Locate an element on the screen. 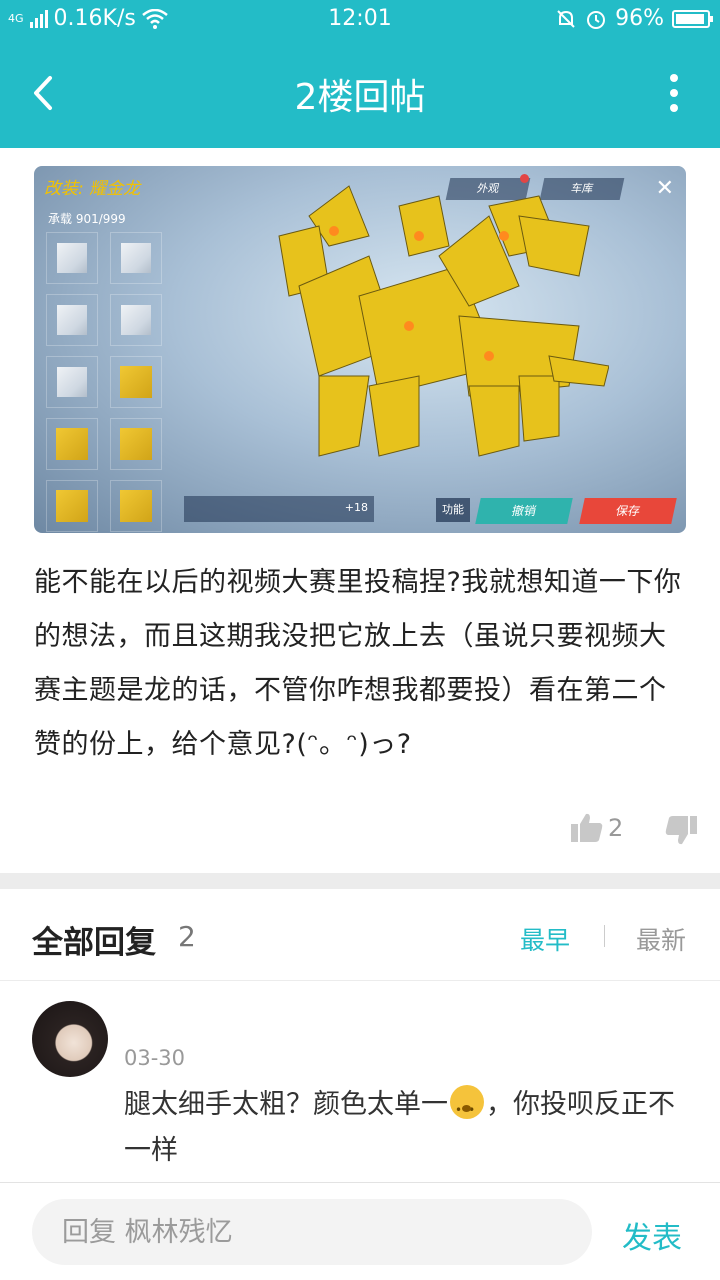 Image resolution: width=720 pixels, height=1280 pixels. battery-percent: 96% is located at coordinates (639, 18).